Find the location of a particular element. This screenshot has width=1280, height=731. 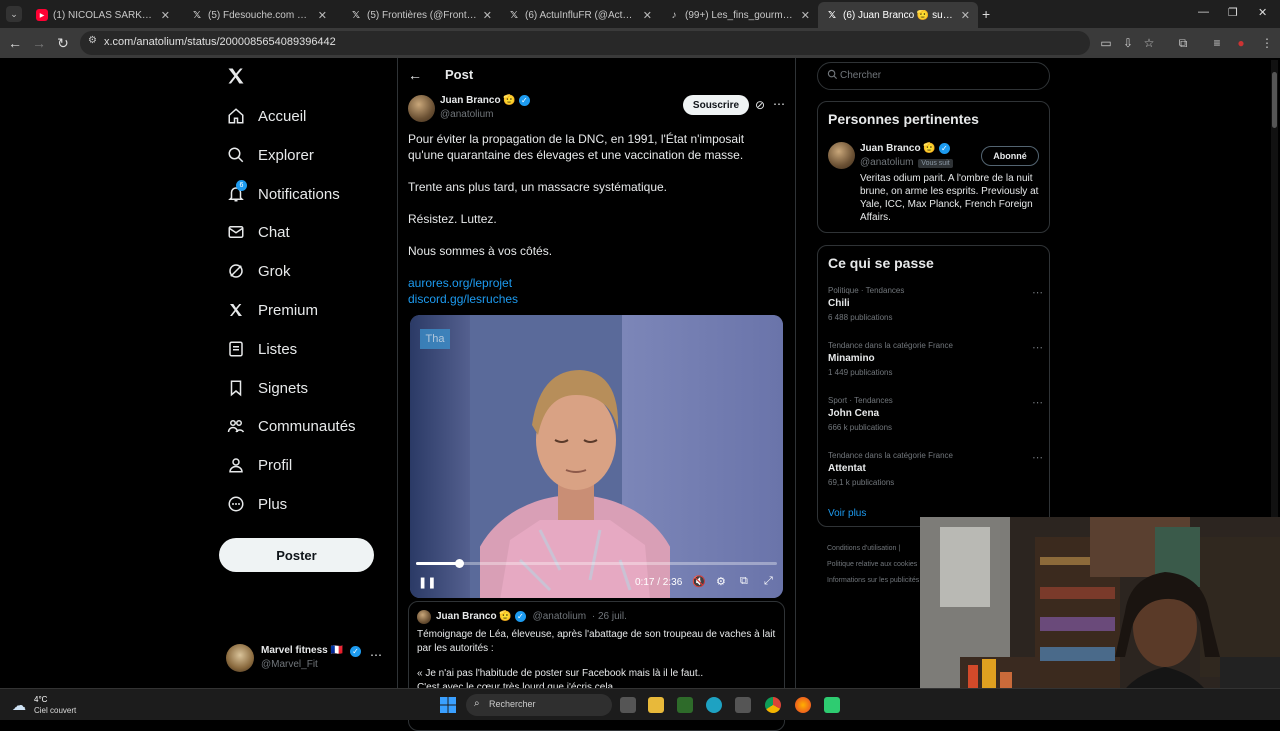

nav-item-profil: Profil is located at coordinates (259, 465).